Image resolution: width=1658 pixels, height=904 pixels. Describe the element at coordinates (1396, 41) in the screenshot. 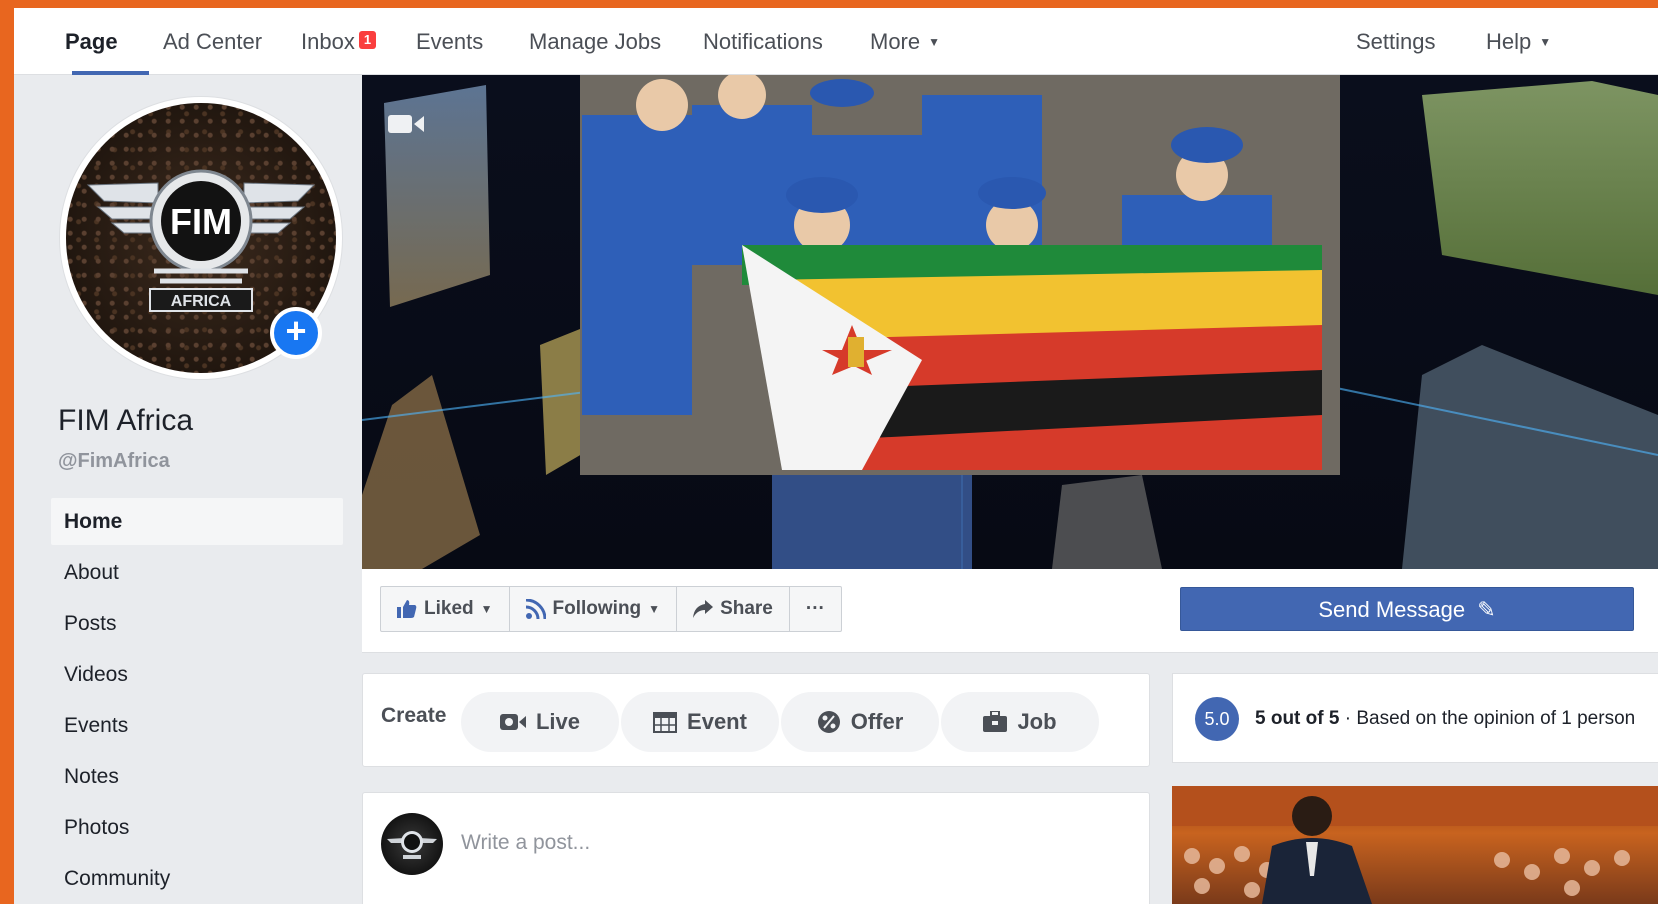

I see `nav-settings: Settings` at that location.